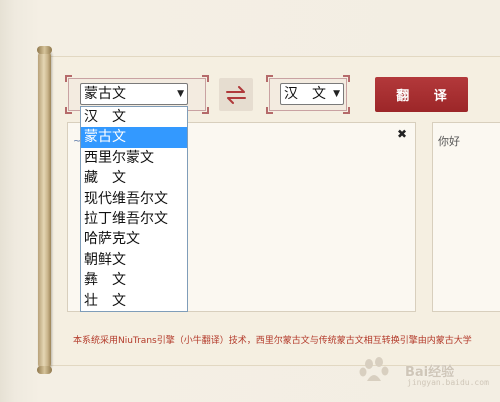 Image resolution: width=500 pixels, height=402 pixels. What do you see at coordinates (134, 199) in the screenshot?
I see `language-option: 现代维吾尔文` at bounding box center [134, 199].